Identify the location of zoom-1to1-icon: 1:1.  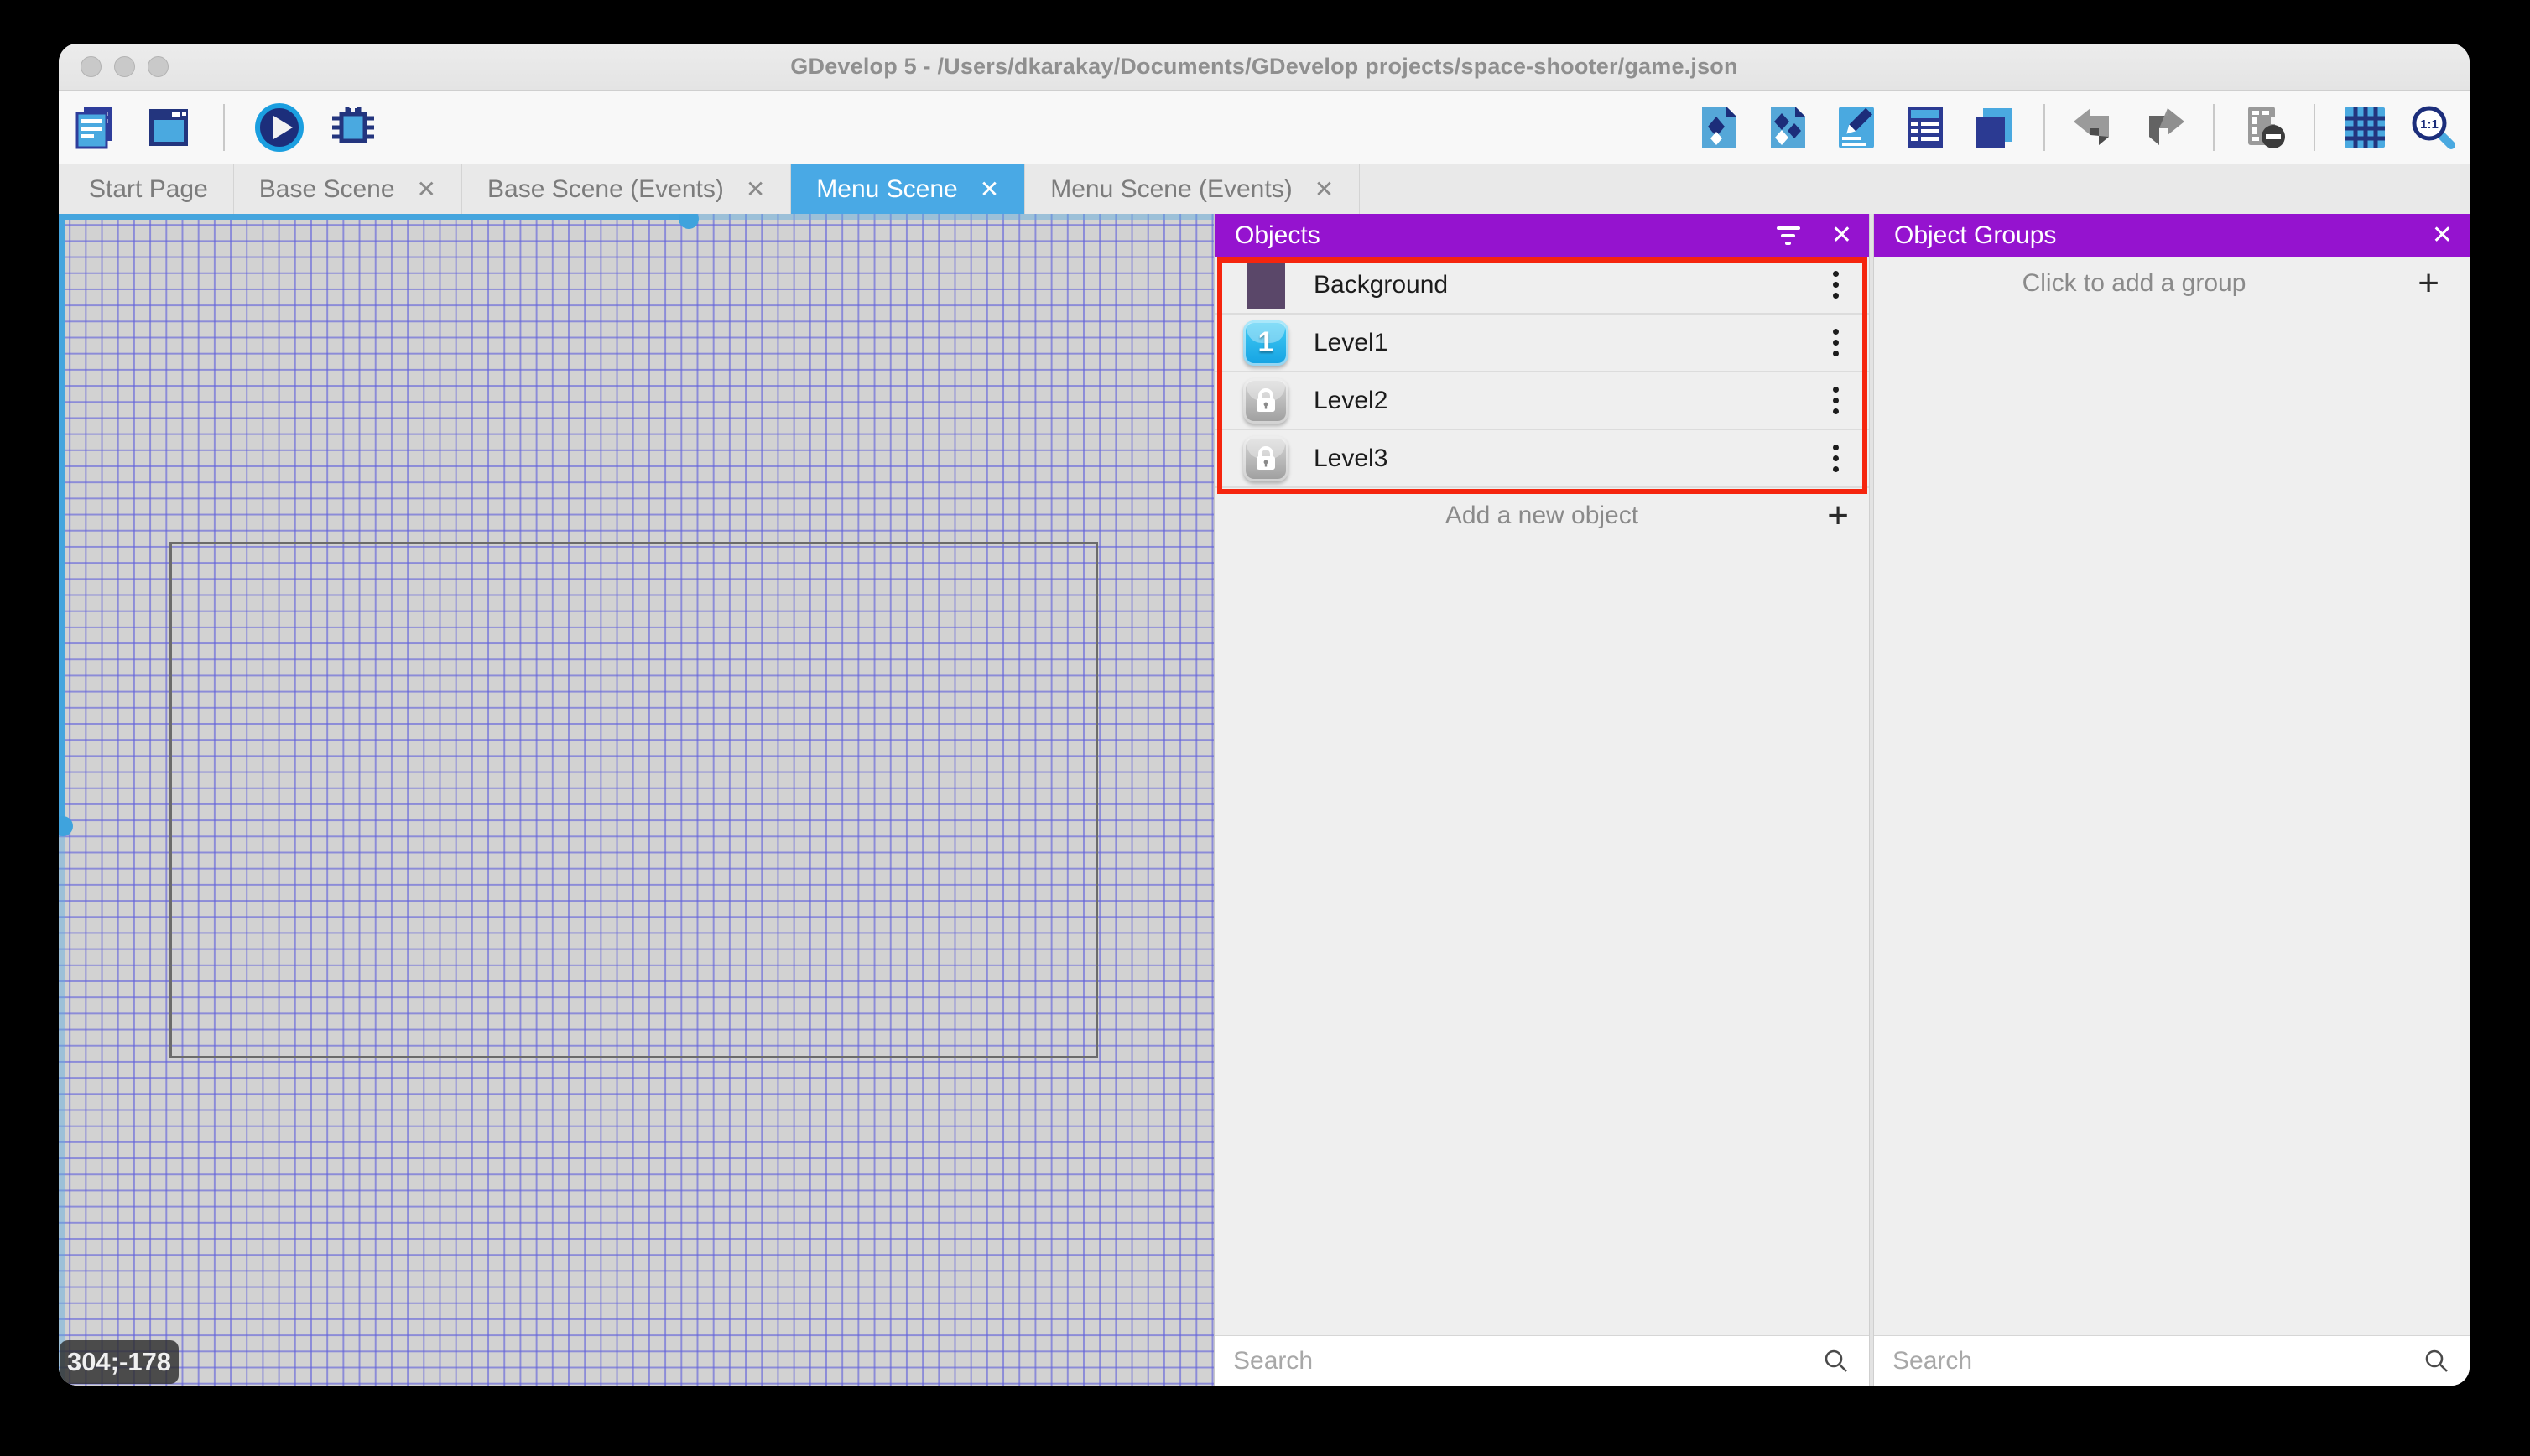
(2433, 128).